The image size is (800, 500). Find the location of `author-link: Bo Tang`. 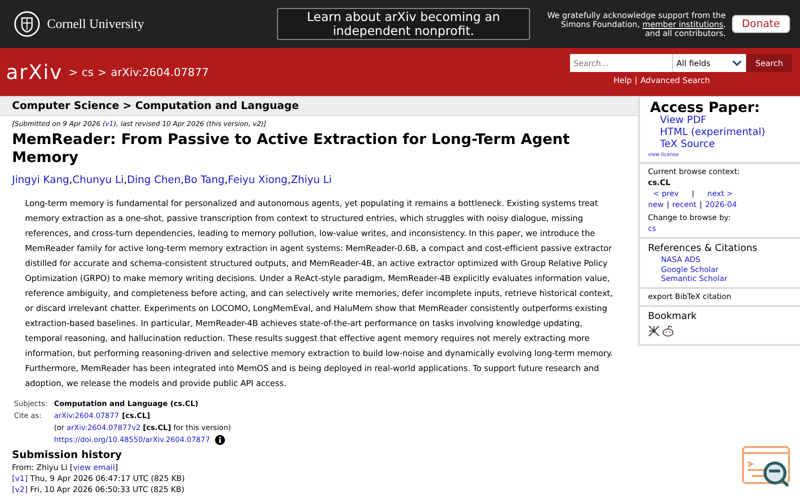

author-link: Bo Tang is located at coordinates (204, 180).